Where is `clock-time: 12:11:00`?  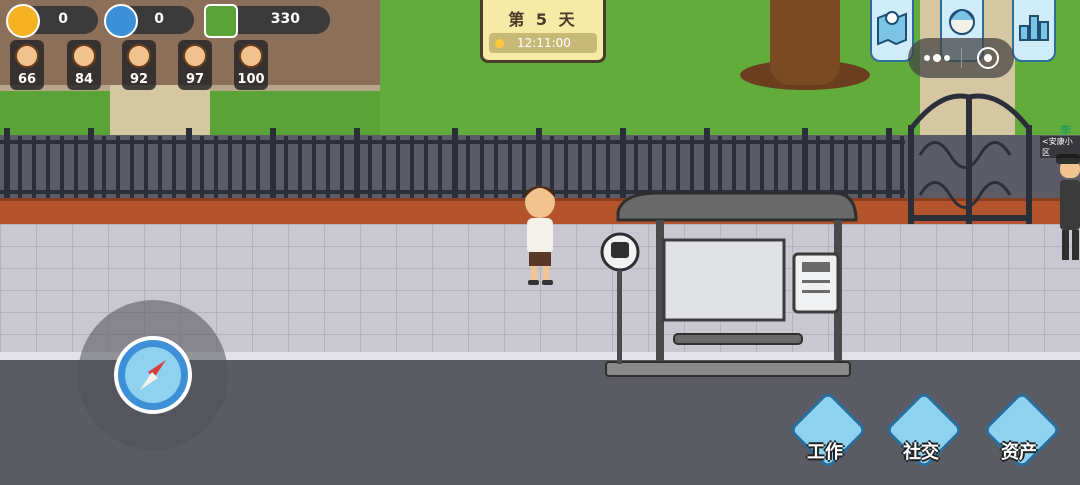
clock-time: 12:11:00 is located at coordinates (544, 43).